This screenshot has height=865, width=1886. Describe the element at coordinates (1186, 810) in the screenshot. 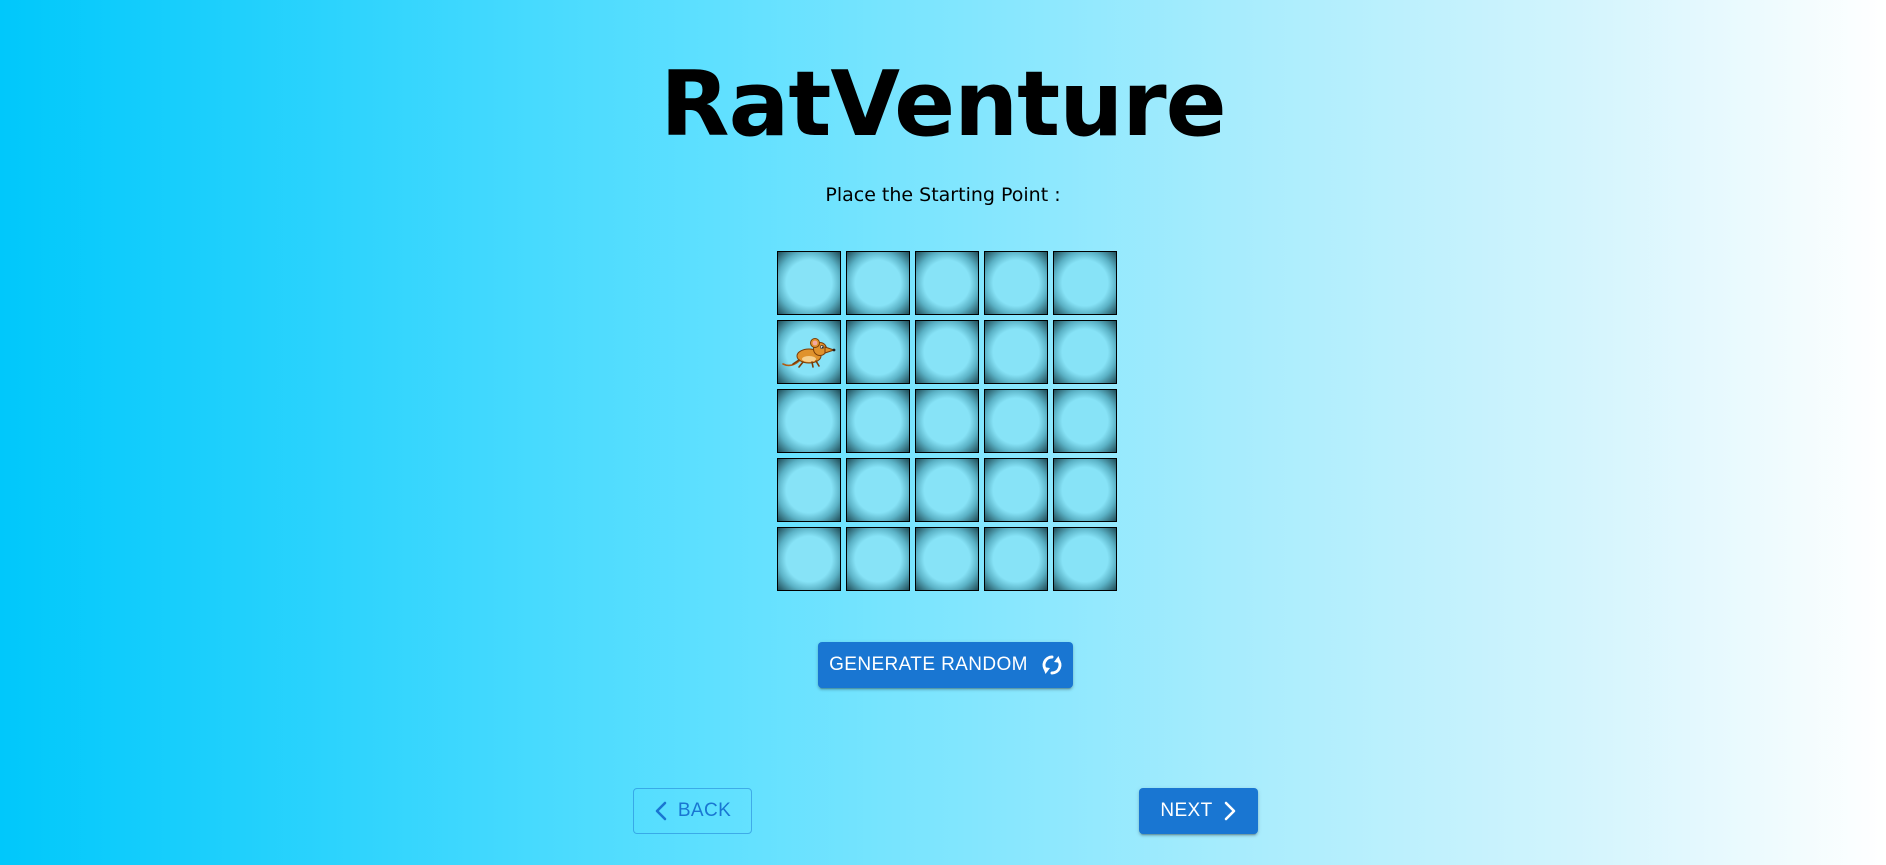

I see `next-label: NEXT` at that location.